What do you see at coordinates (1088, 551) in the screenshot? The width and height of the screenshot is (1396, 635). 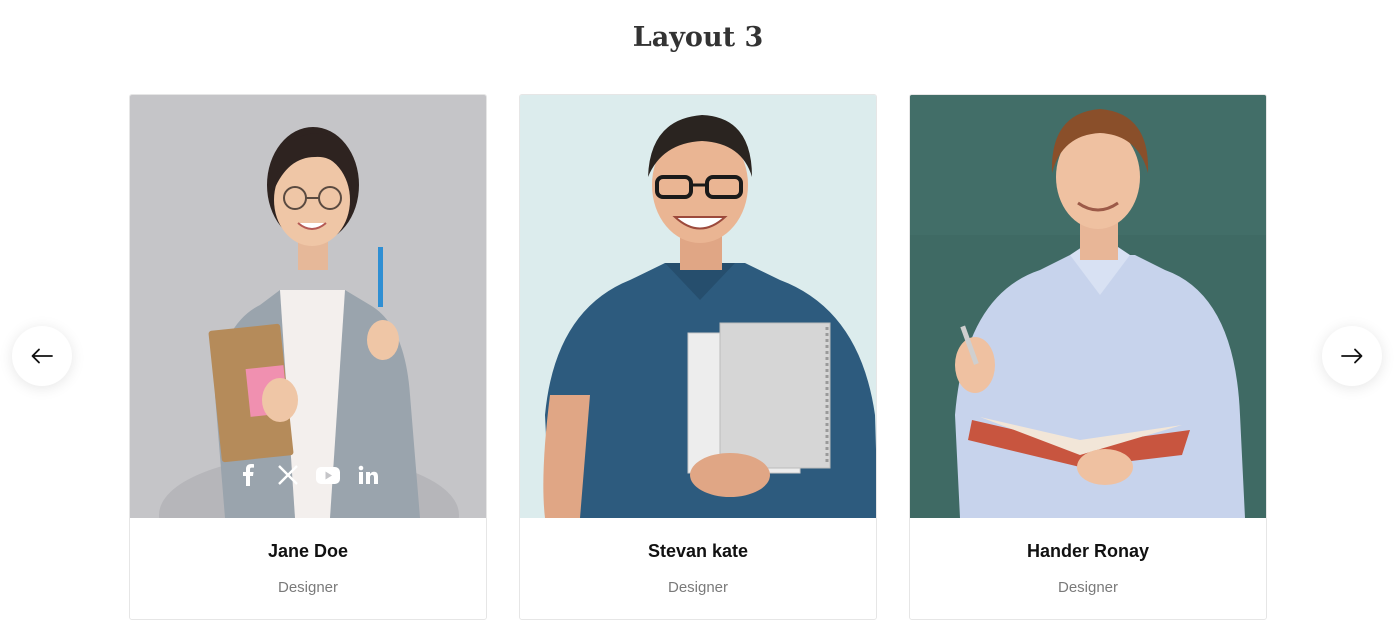 I see `member-name: Hander Ronay` at bounding box center [1088, 551].